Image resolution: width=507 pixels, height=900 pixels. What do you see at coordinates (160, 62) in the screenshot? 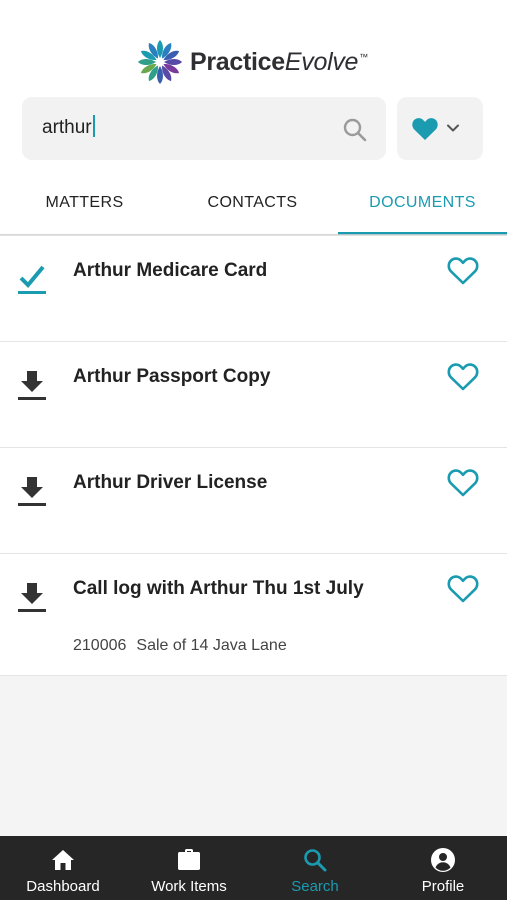
I see `logo-flower-icon` at bounding box center [160, 62].